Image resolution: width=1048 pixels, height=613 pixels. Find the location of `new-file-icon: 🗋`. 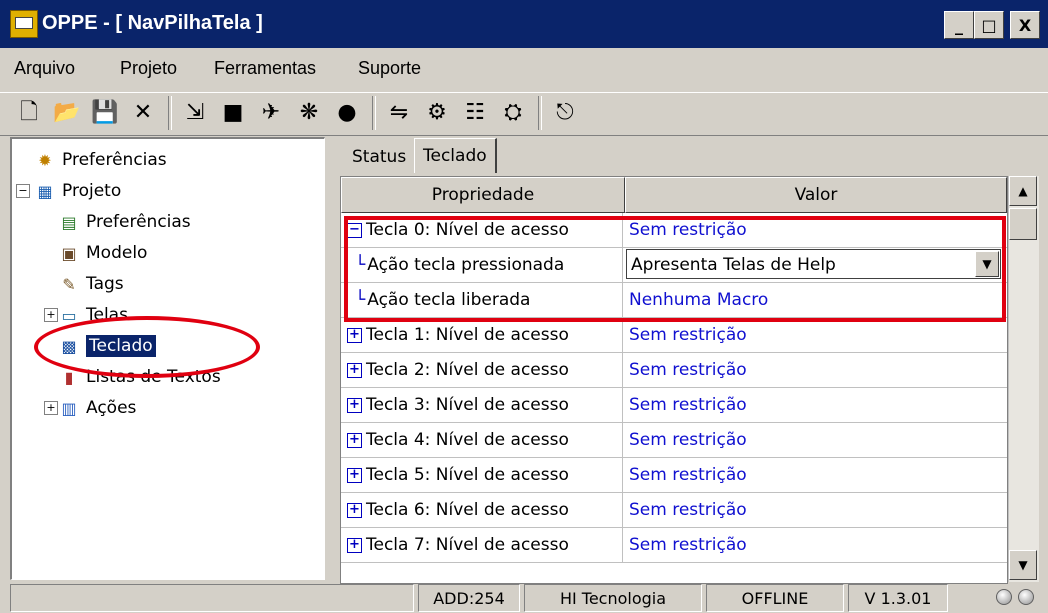

new-file-icon: 🗋 is located at coordinates (29, 113).